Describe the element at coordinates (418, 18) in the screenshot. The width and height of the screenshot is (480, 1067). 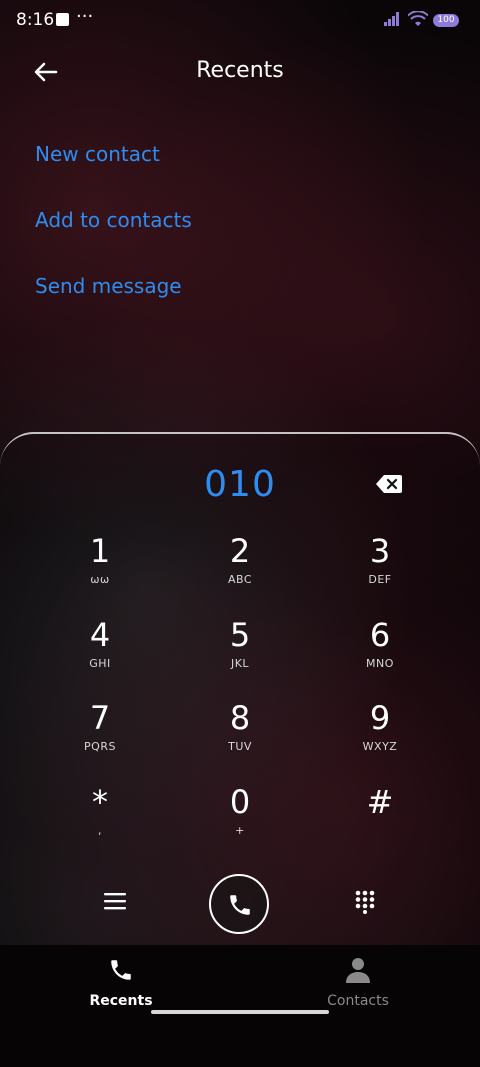
I see `wifi-icon` at that location.